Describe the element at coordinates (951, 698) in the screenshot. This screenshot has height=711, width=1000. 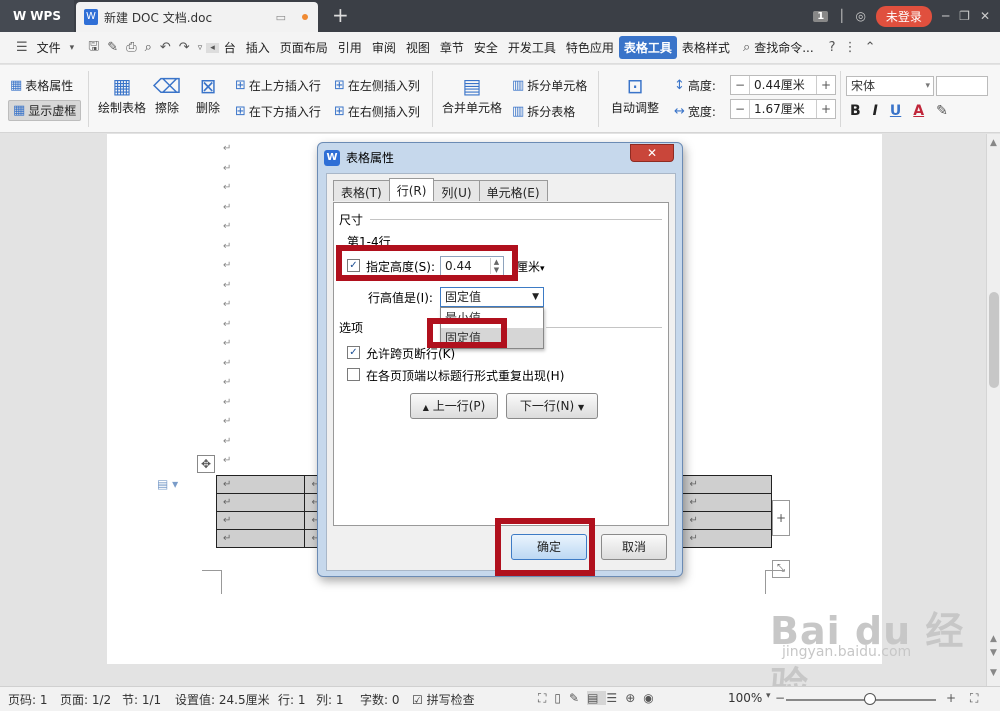
I see `zoom-in-button: +` at that location.